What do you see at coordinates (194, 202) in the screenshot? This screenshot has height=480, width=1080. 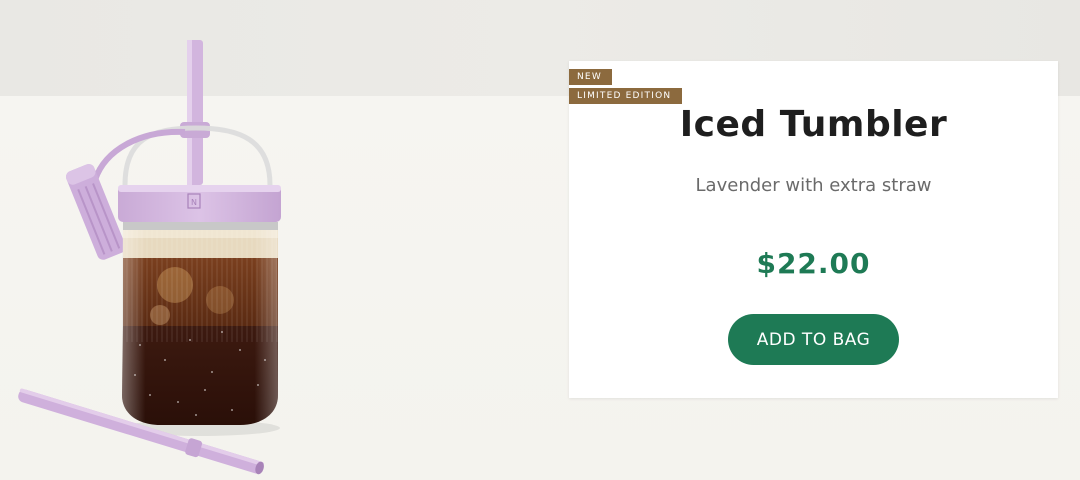 I see `svg-text: N` at bounding box center [194, 202].